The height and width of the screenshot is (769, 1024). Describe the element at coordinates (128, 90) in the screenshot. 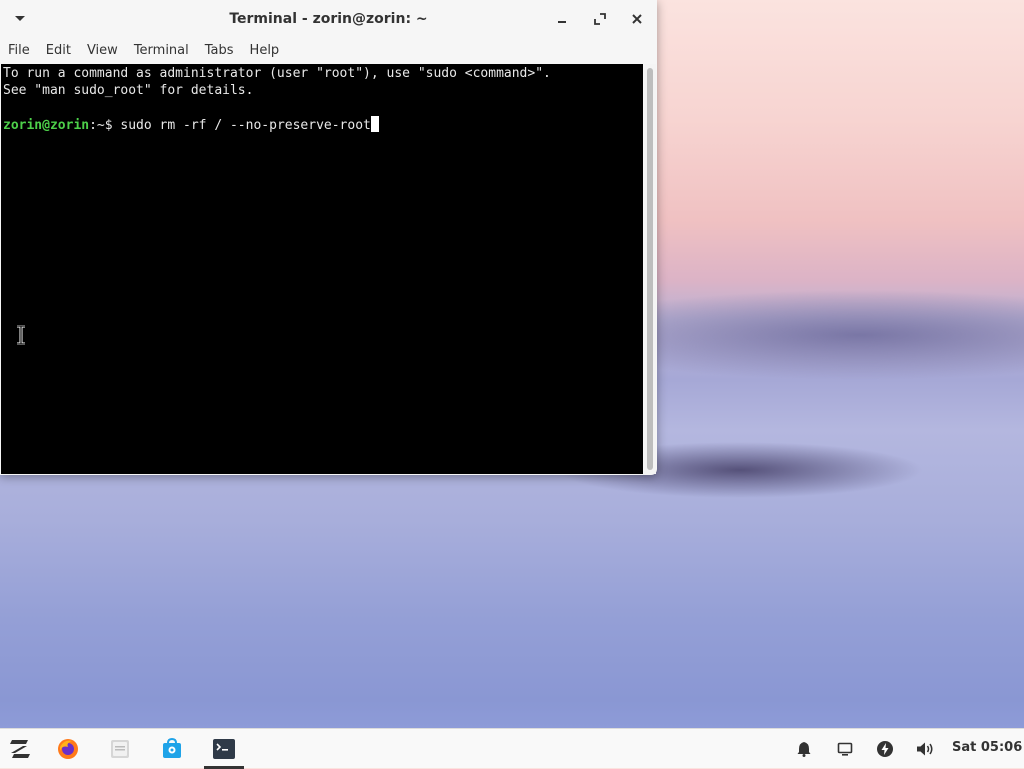

I see `terminal-line: See "man sudo_root" for details.` at that location.